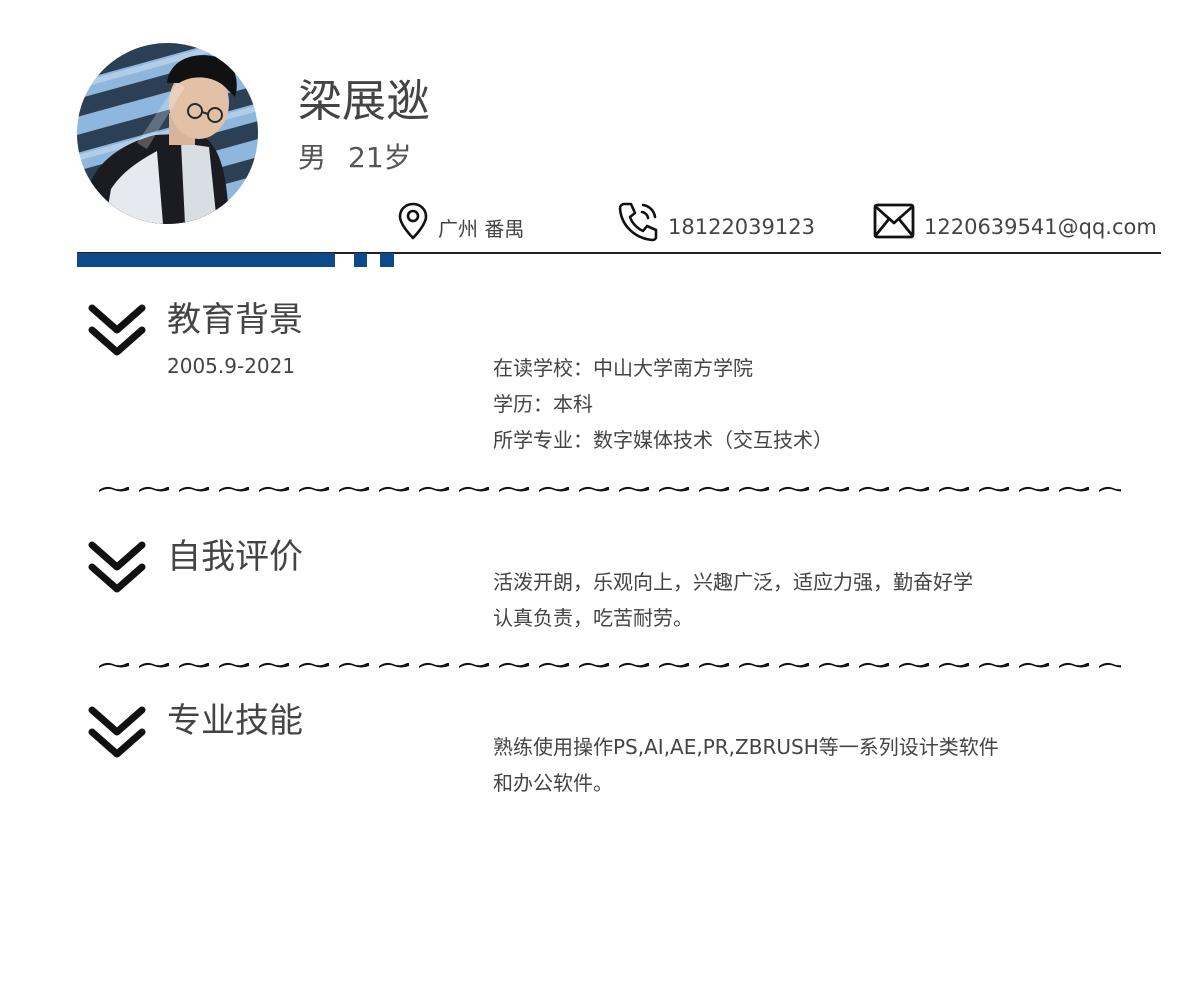 Image resolution: width=1200 pixels, height=1000 pixels. What do you see at coordinates (746, 747) in the screenshot?
I see `skills-line: 熟练使用操作PS,AI,AE,PR,ZBRUSH等一系列设计类软件` at bounding box center [746, 747].